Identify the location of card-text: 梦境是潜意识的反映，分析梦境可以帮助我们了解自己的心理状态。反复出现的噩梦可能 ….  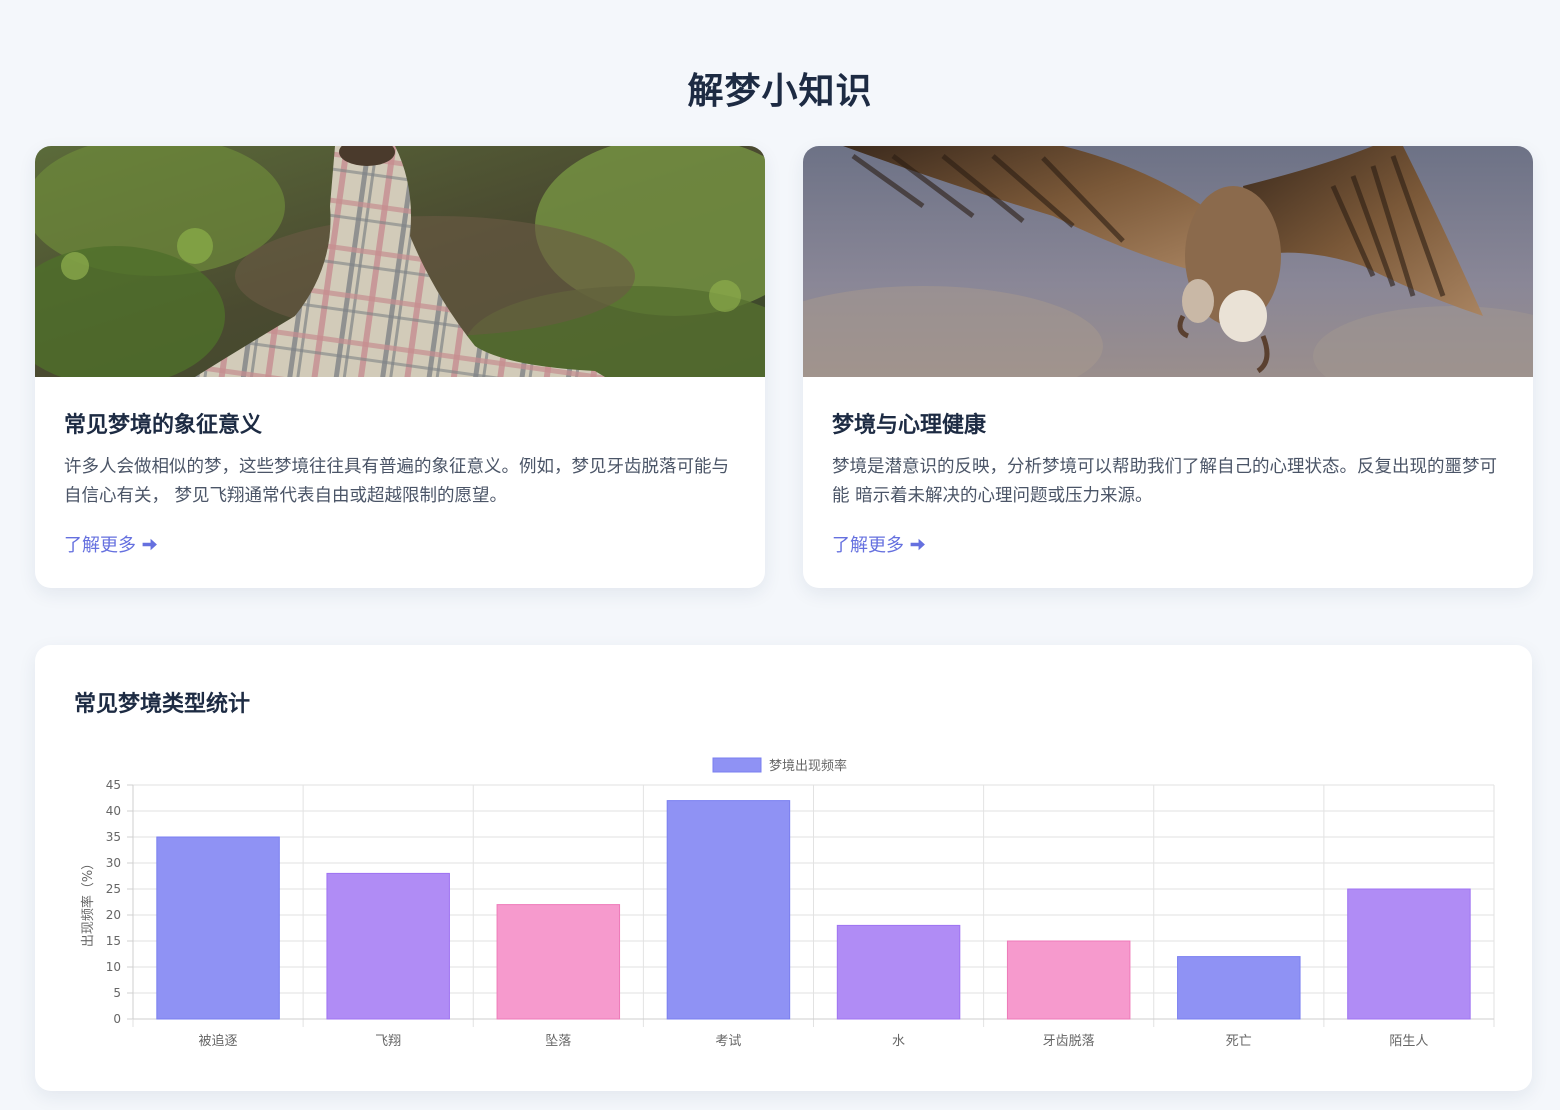
(1164, 481).